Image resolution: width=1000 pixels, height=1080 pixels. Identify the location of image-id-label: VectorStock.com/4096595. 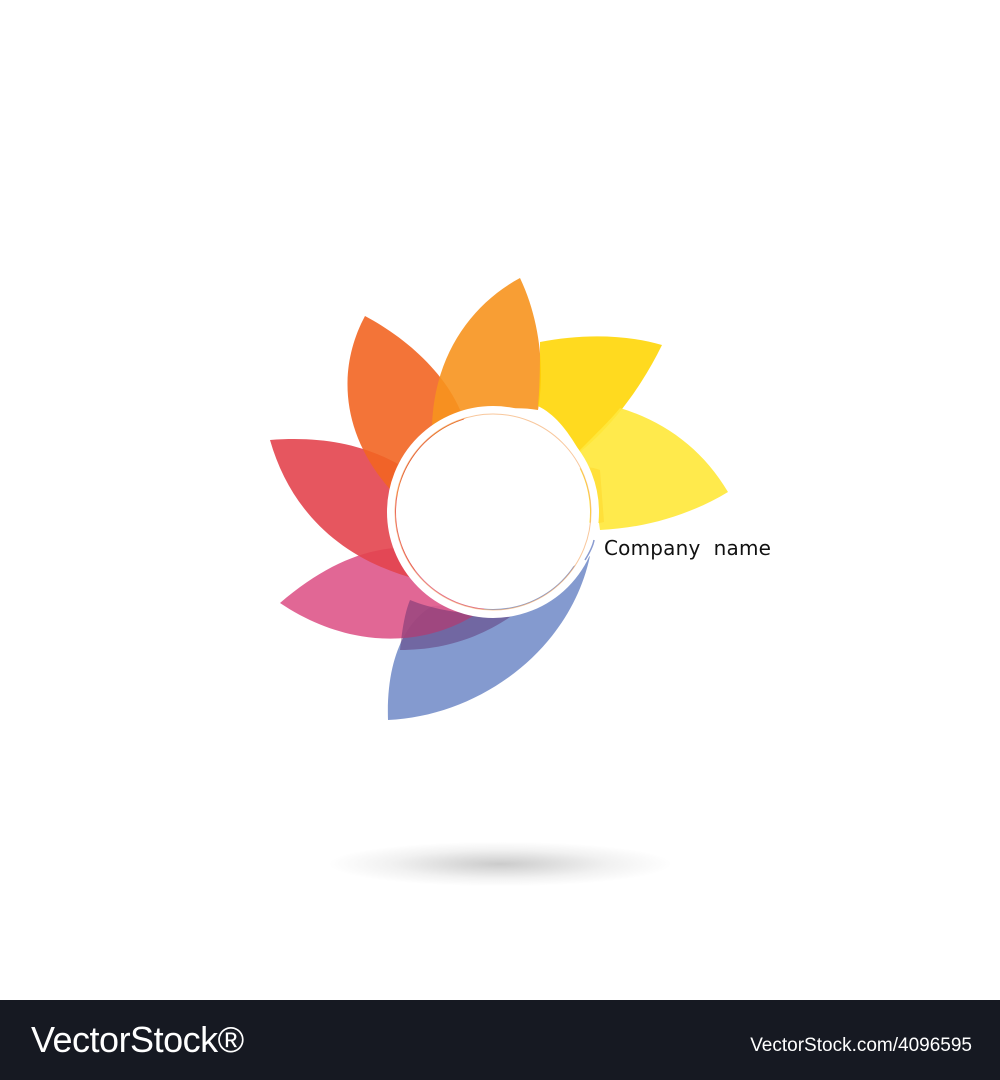
(861, 1045).